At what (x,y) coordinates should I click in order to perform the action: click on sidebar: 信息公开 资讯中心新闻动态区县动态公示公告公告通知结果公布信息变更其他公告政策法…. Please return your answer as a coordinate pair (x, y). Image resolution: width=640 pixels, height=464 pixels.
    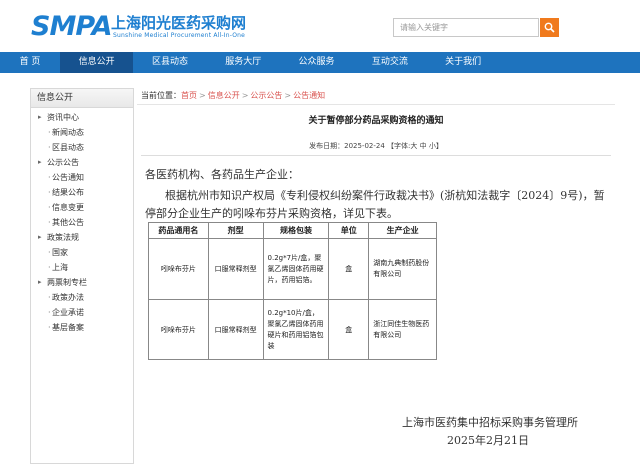
    Looking at the image, I should click on (82, 276).